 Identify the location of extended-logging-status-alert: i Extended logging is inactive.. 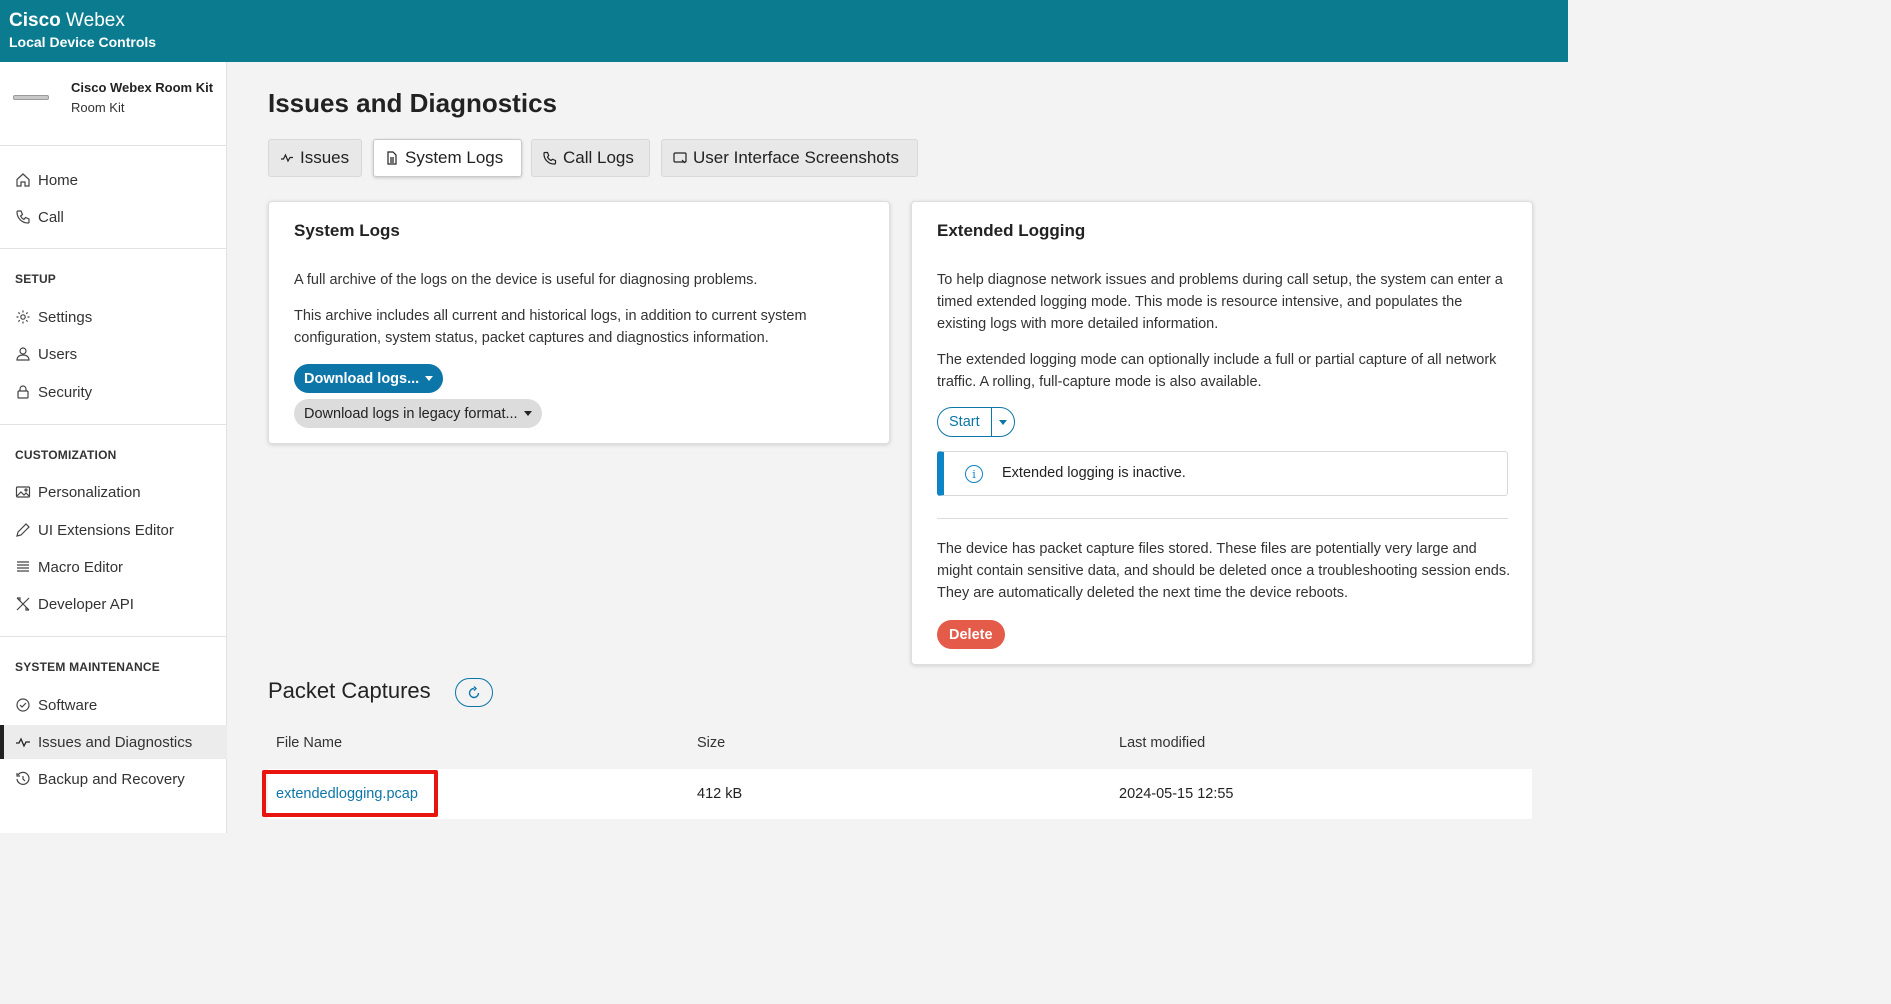
(1222, 473).